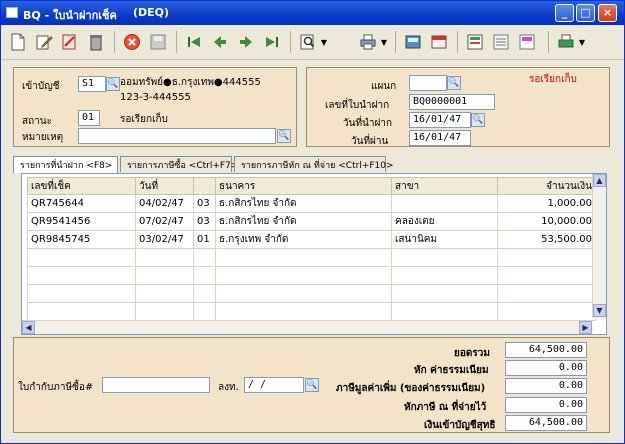 The height and width of the screenshot is (444, 625). Describe the element at coordinates (81, 186) in the screenshot. I see `column-header-cheque: เลขที่เช็ค` at that location.